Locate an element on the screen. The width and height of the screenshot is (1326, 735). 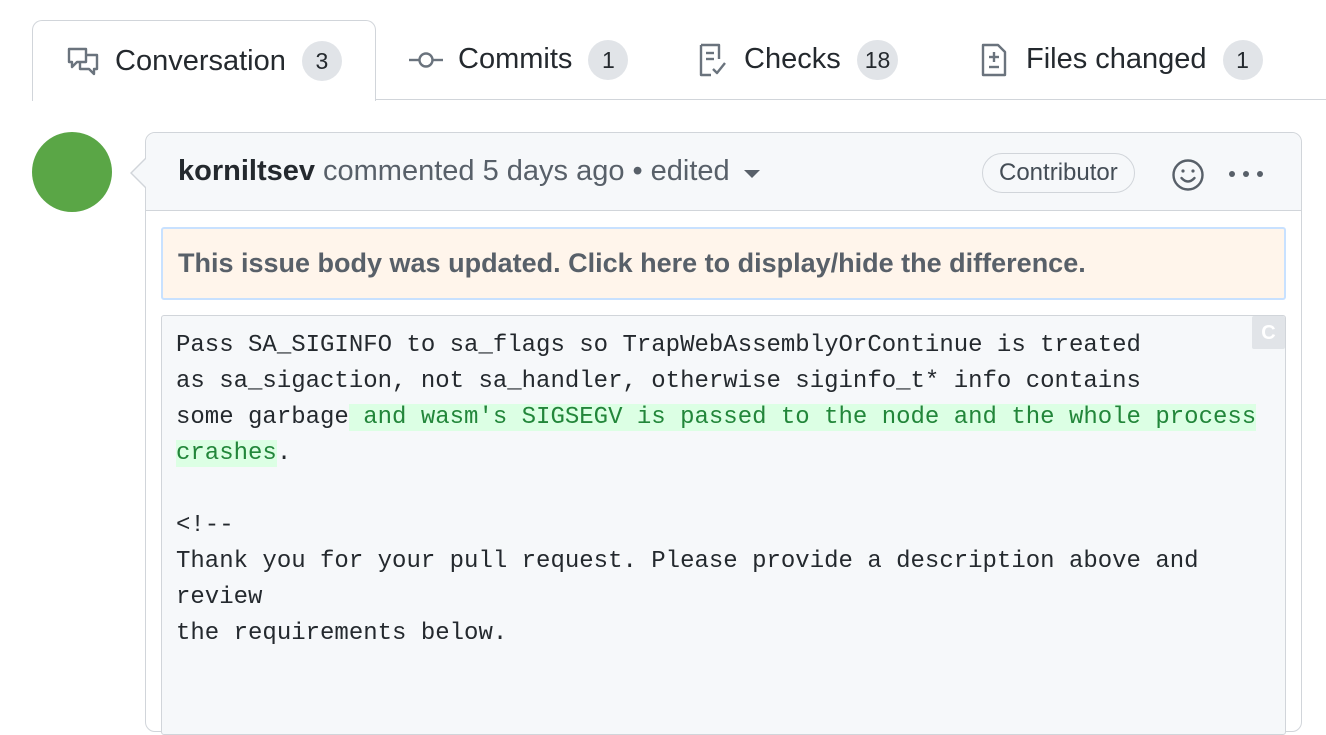
tab-files-changed-label: Files changed is located at coordinates (1116, 59).